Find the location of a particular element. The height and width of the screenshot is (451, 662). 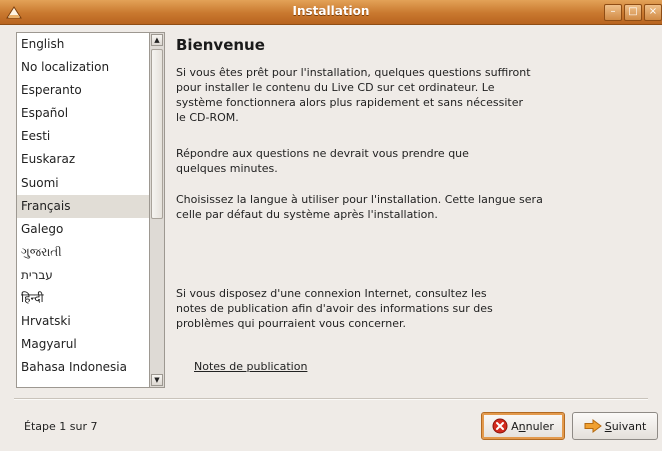

language-item: Magyarul is located at coordinates (83, 344).